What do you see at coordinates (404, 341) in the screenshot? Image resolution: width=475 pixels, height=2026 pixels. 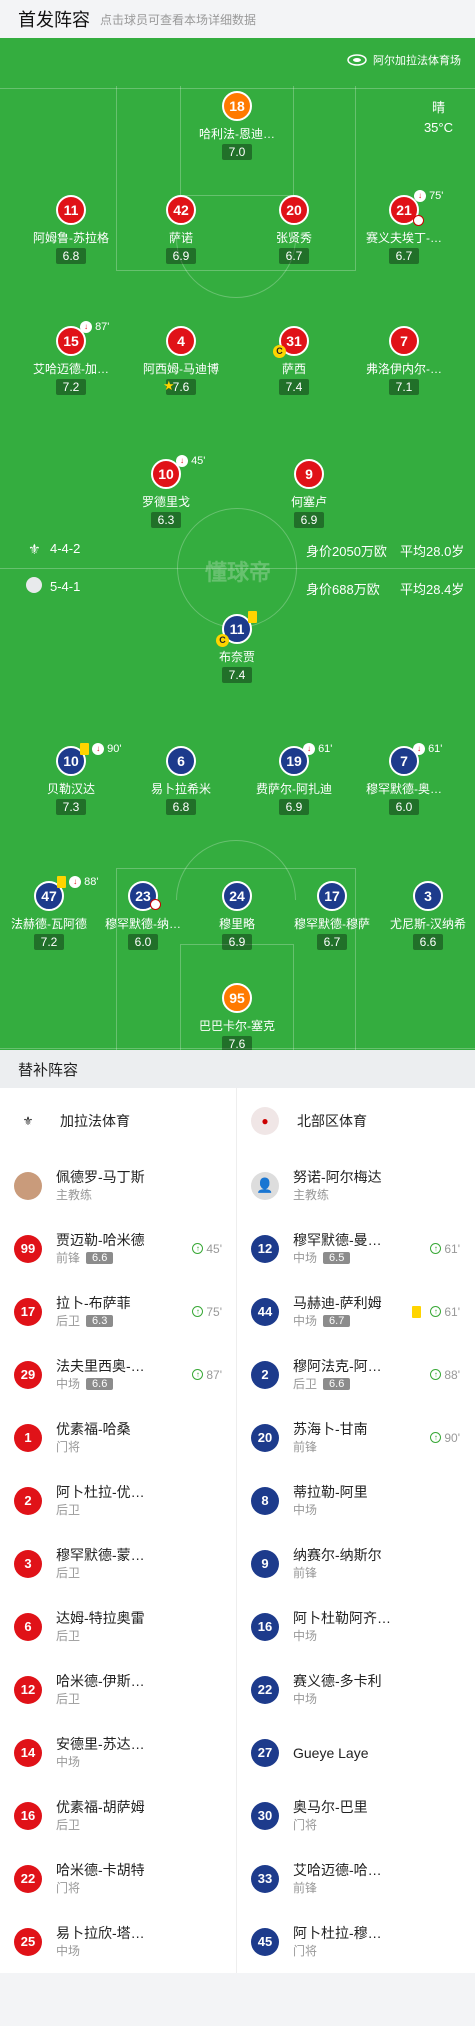 I see `player-number: 7` at bounding box center [404, 341].